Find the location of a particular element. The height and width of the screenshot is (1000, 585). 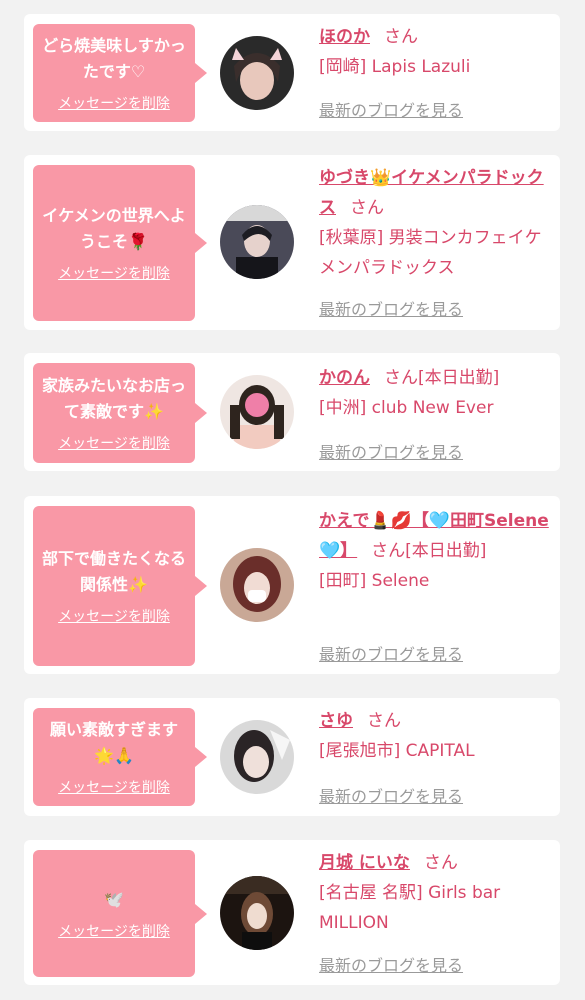

sender-info: さゆ さん [尾張旭市] CAPITAL is located at coordinates (434, 736).